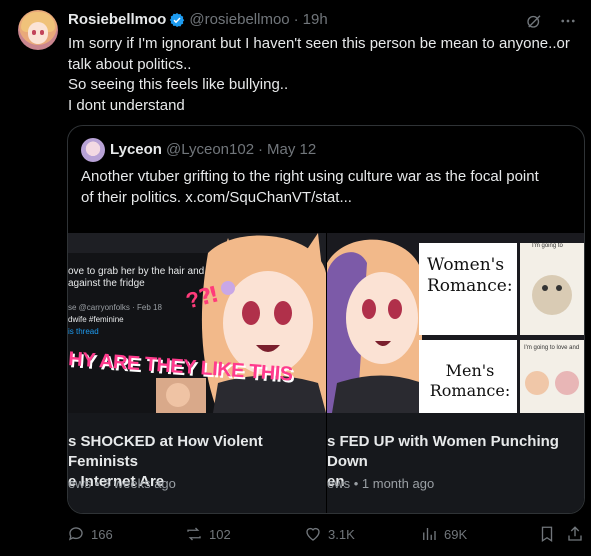 The height and width of the screenshot is (556, 591). What do you see at coordinates (470, 380) in the screenshot?
I see `panel-men-romance: Men's Romance:` at bounding box center [470, 380].